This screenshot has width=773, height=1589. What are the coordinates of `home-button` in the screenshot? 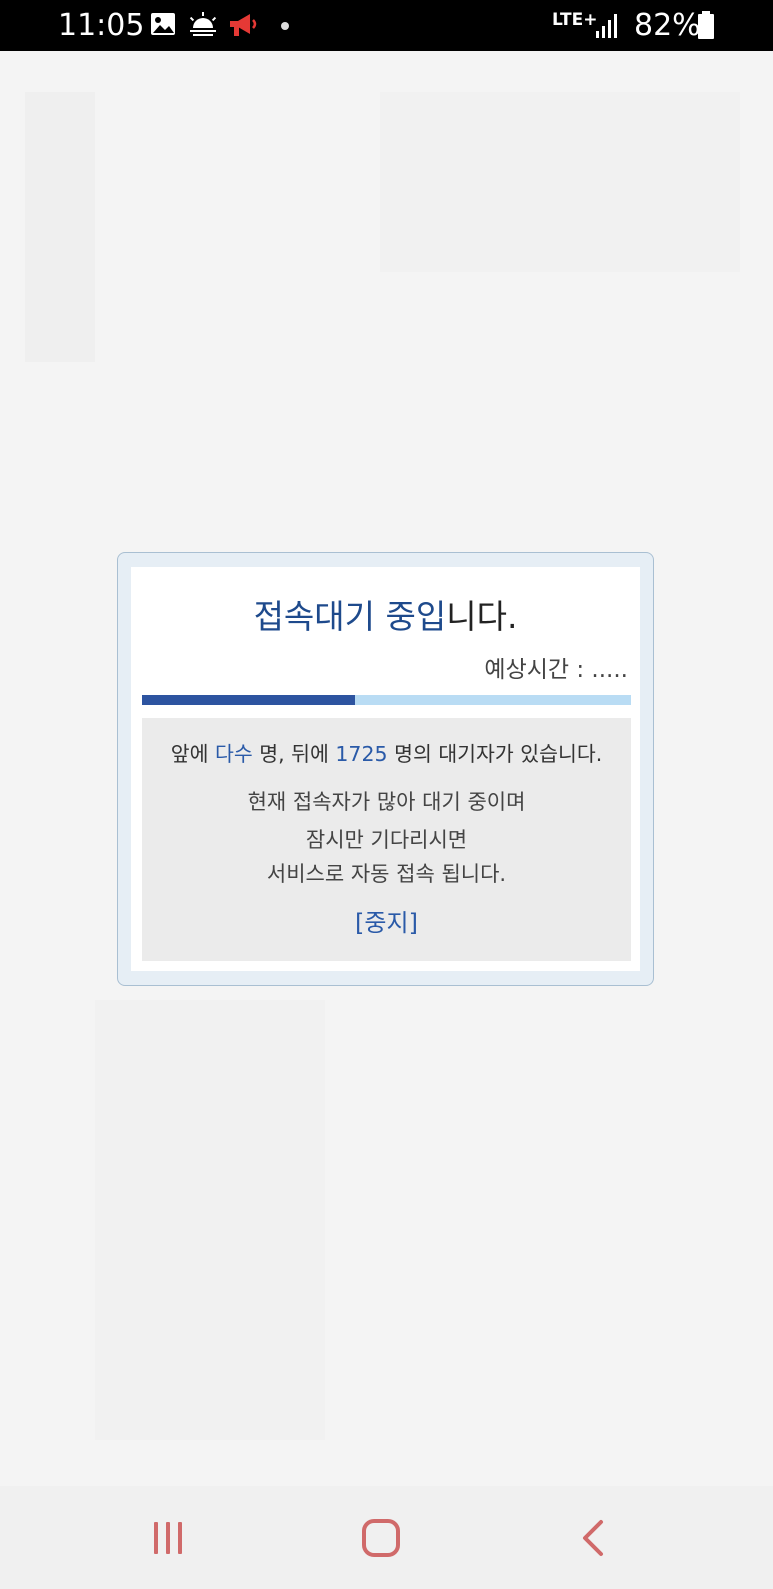 It's located at (385, 1537).